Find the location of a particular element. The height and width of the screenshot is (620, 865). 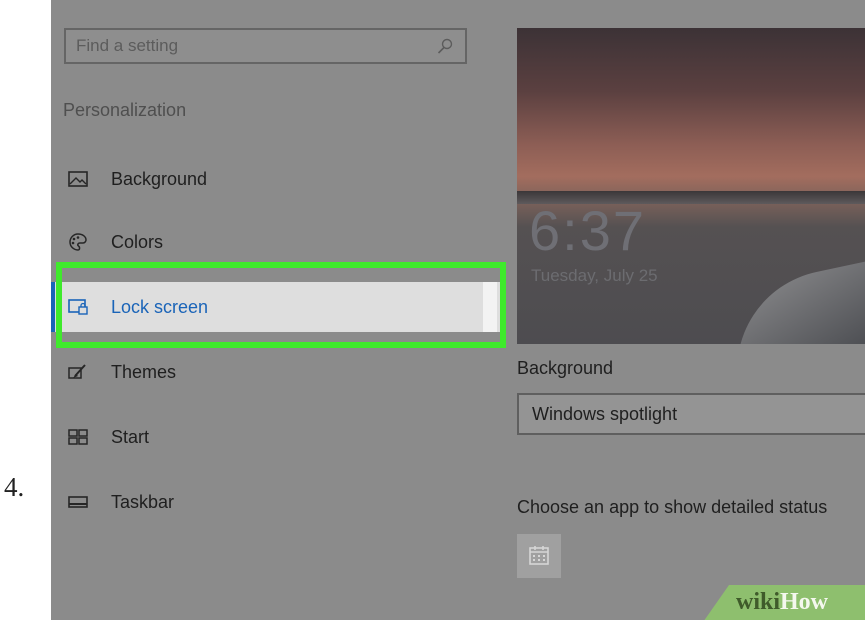

sidebar-item-taskbar: Taskbar is located at coordinates (276, 502).